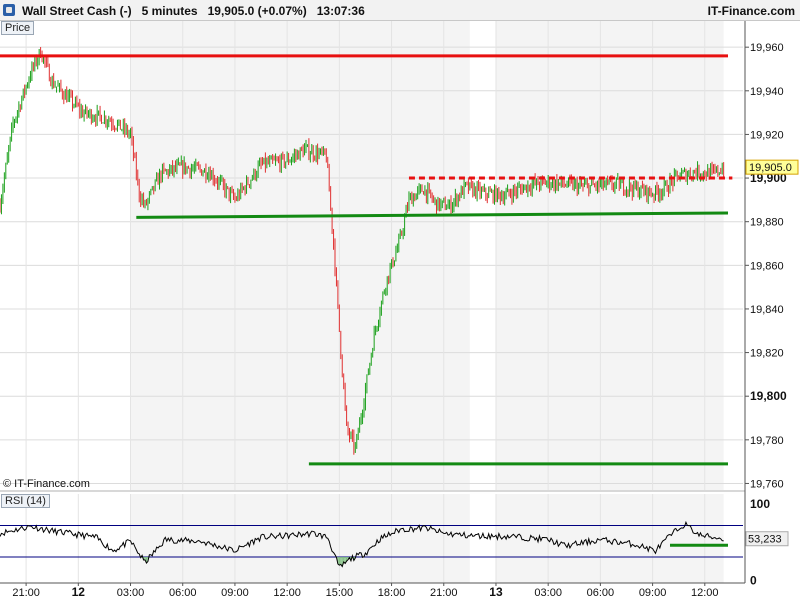 The width and height of the screenshot is (800, 600). I want to click on x-tick-label: 12, so click(79, 592).